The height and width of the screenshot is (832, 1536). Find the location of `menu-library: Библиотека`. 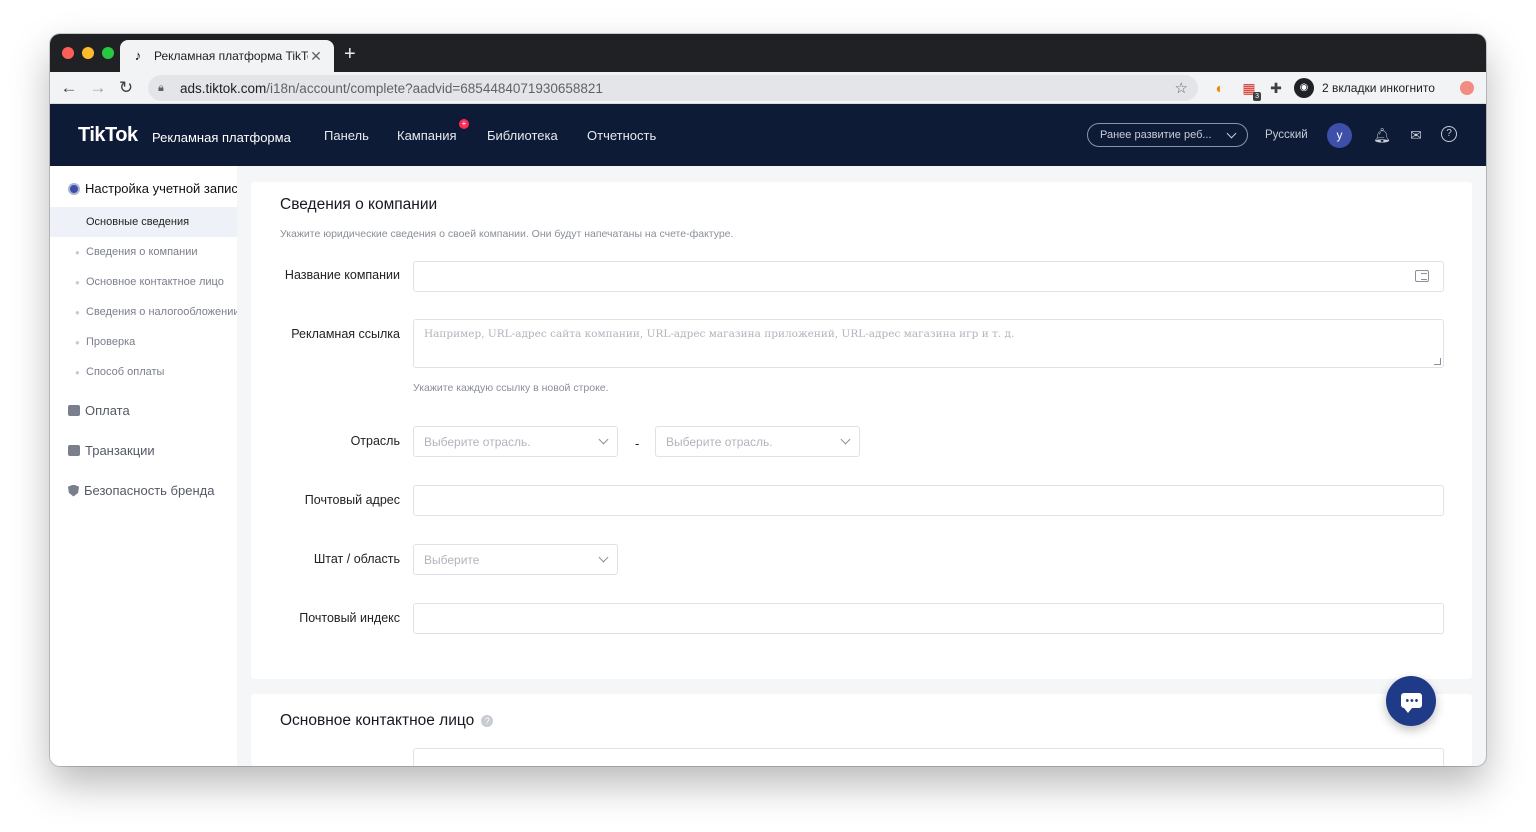

menu-library: Библиотека is located at coordinates (522, 135).